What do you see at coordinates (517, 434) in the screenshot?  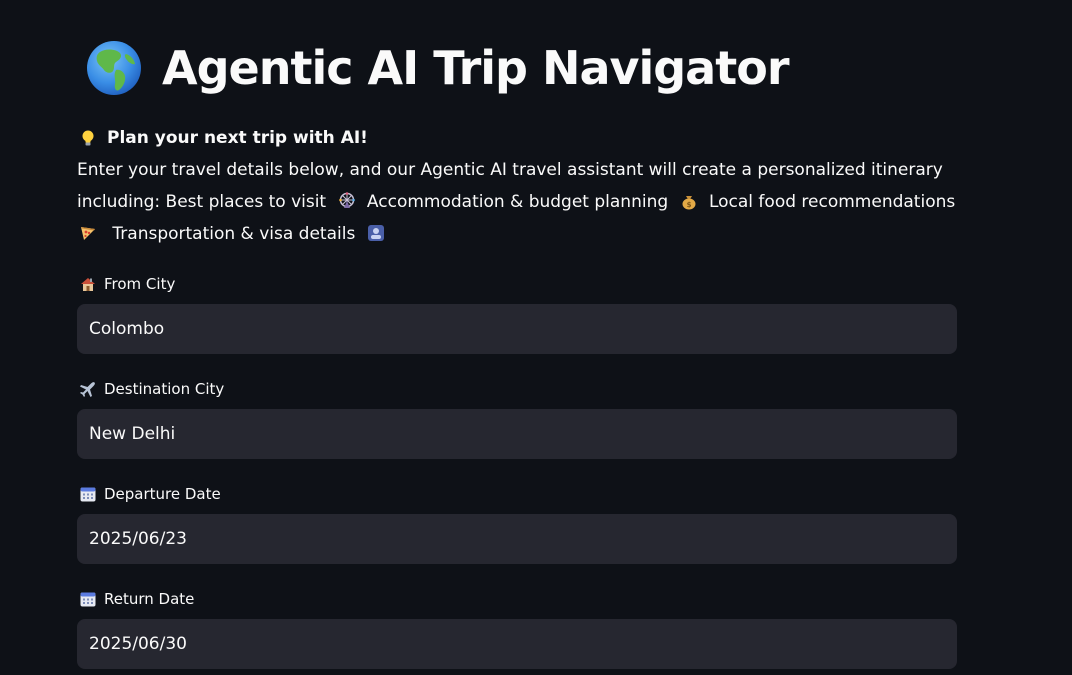 I see `destination-city-input: New Delhi` at bounding box center [517, 434].